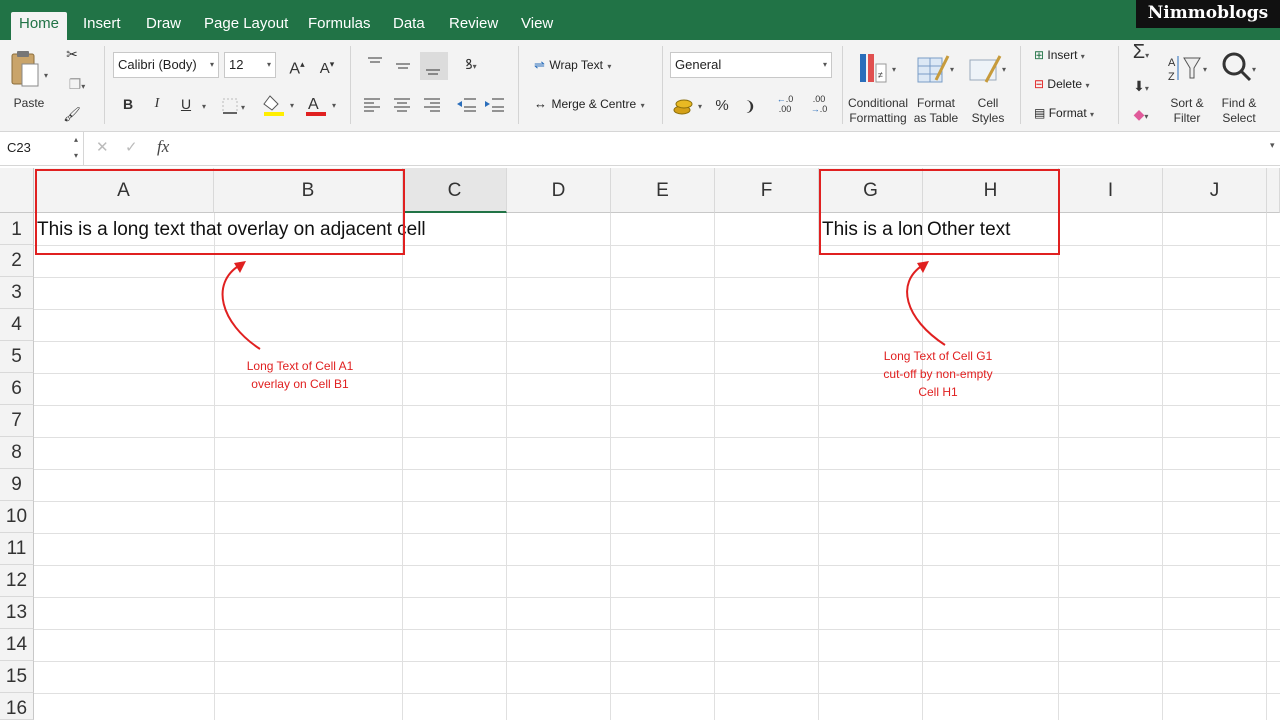 The image size is (1280, 720). What do you see at coordinates (76, 148) in the screenshot?
I see `name-box-spinner-icon: ▴ ▾` at bounding box center [76, 148].